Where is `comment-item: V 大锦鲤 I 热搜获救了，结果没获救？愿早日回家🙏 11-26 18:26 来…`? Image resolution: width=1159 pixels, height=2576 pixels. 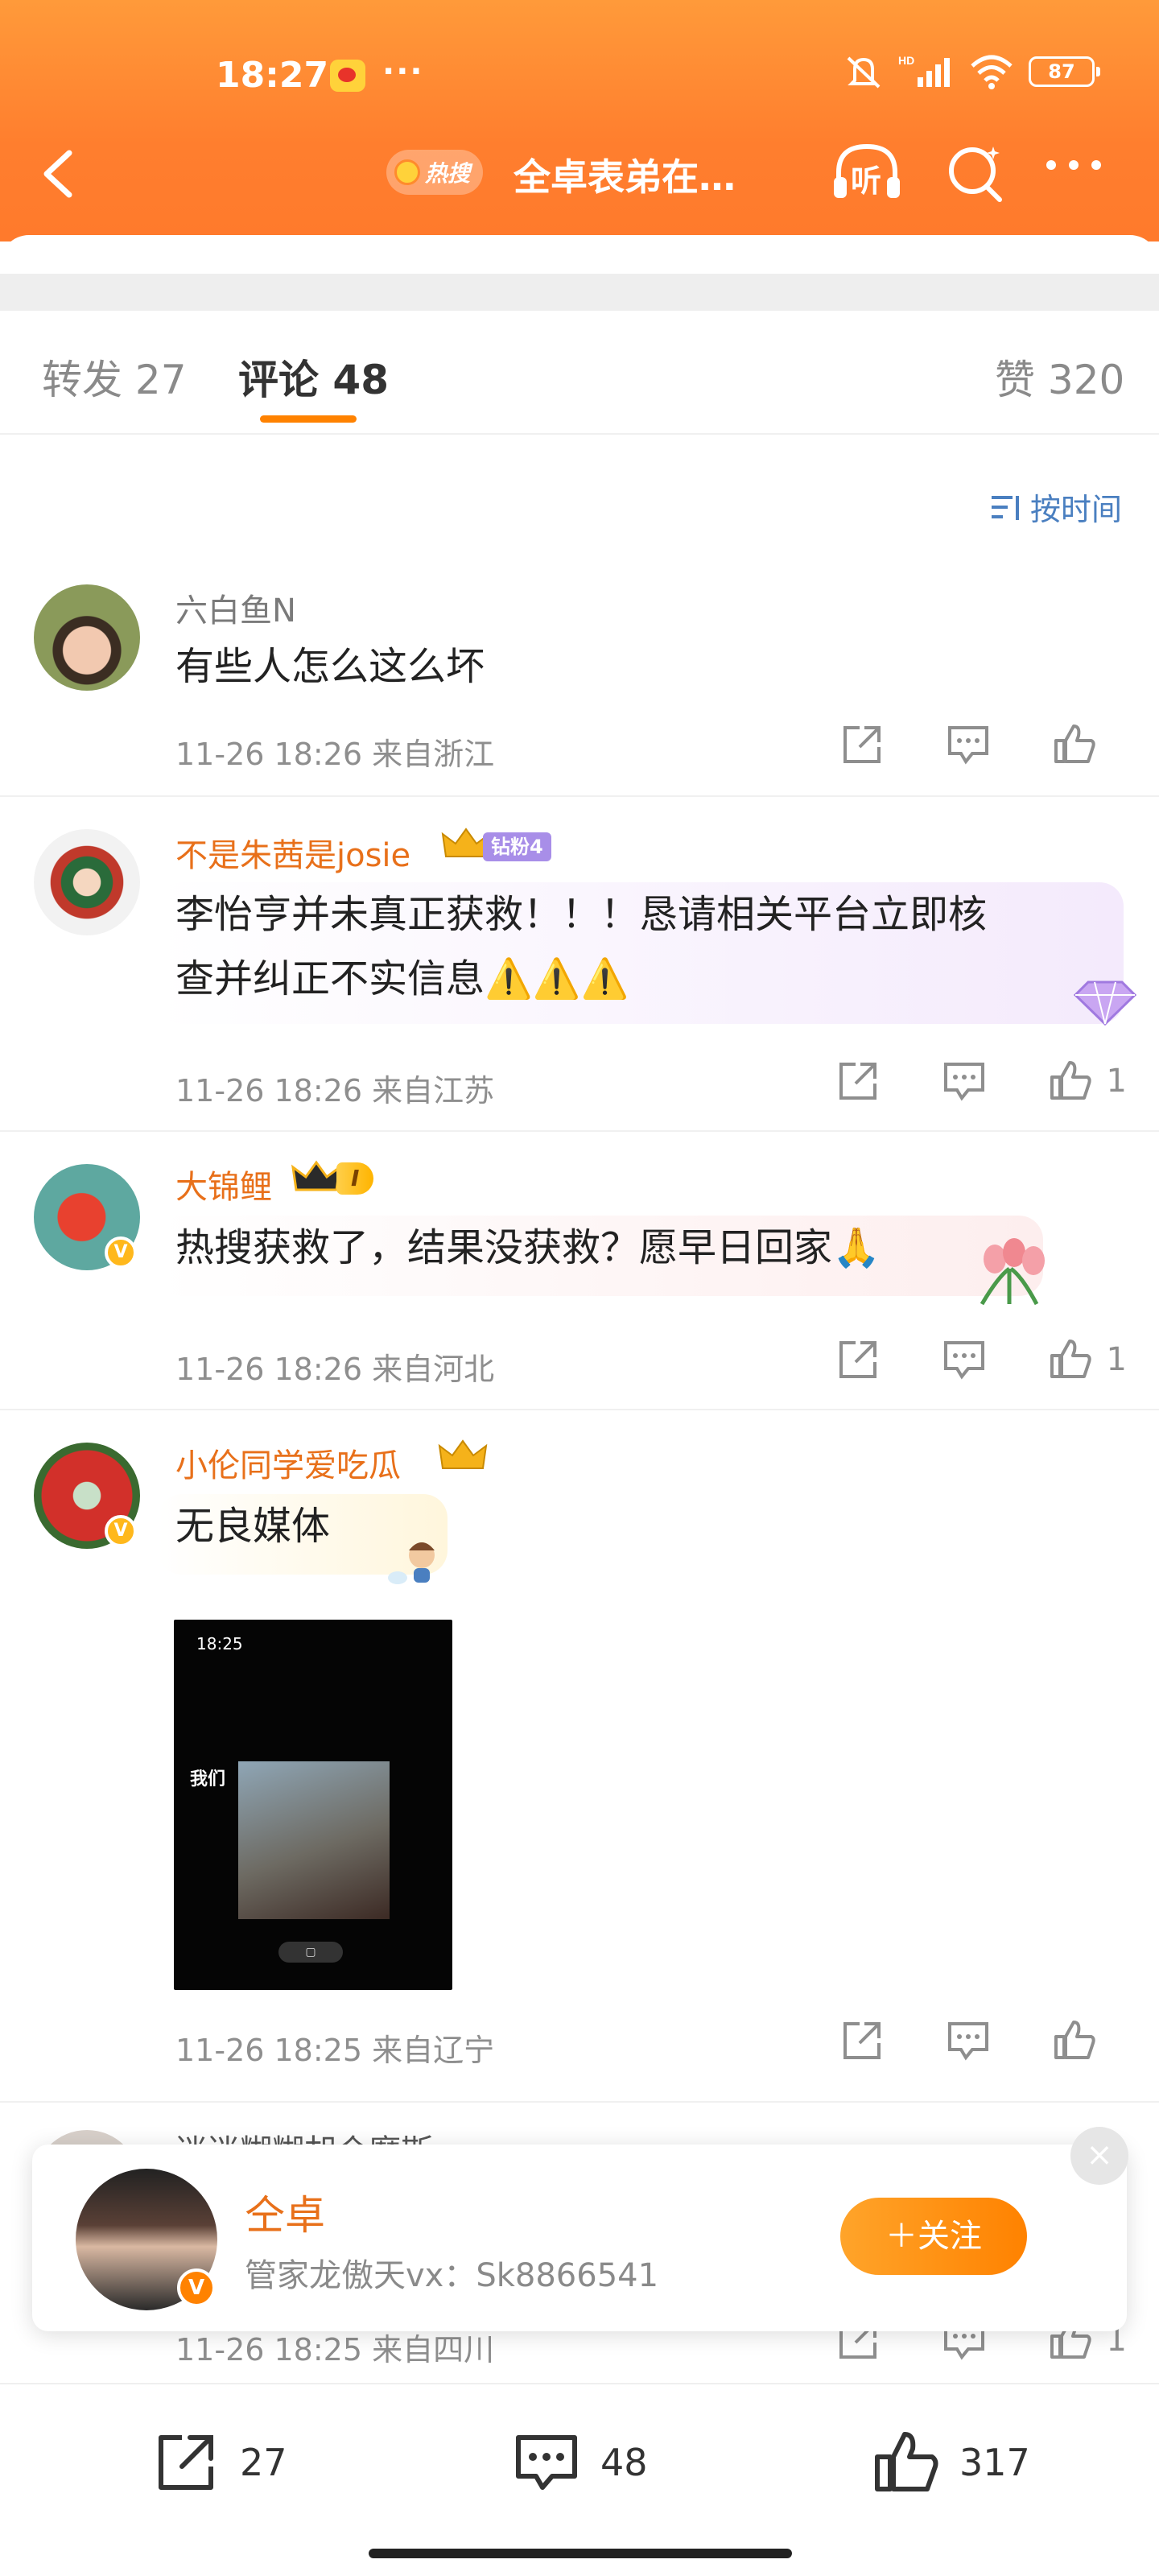 comment-item: V 大锦鲤 I 热搜获救了，结果没获救？愿早日回家🙏 11-26 18:26 来… is located at coordinates (579, 1271).